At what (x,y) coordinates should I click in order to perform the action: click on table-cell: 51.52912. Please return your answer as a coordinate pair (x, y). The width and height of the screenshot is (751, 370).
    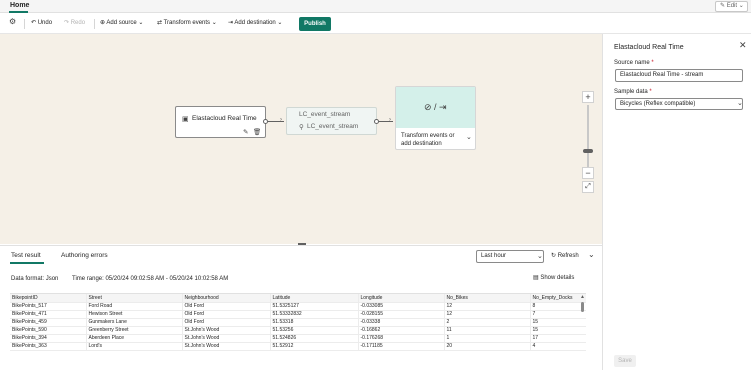
    Looking at the image, I should click on (314, 346).